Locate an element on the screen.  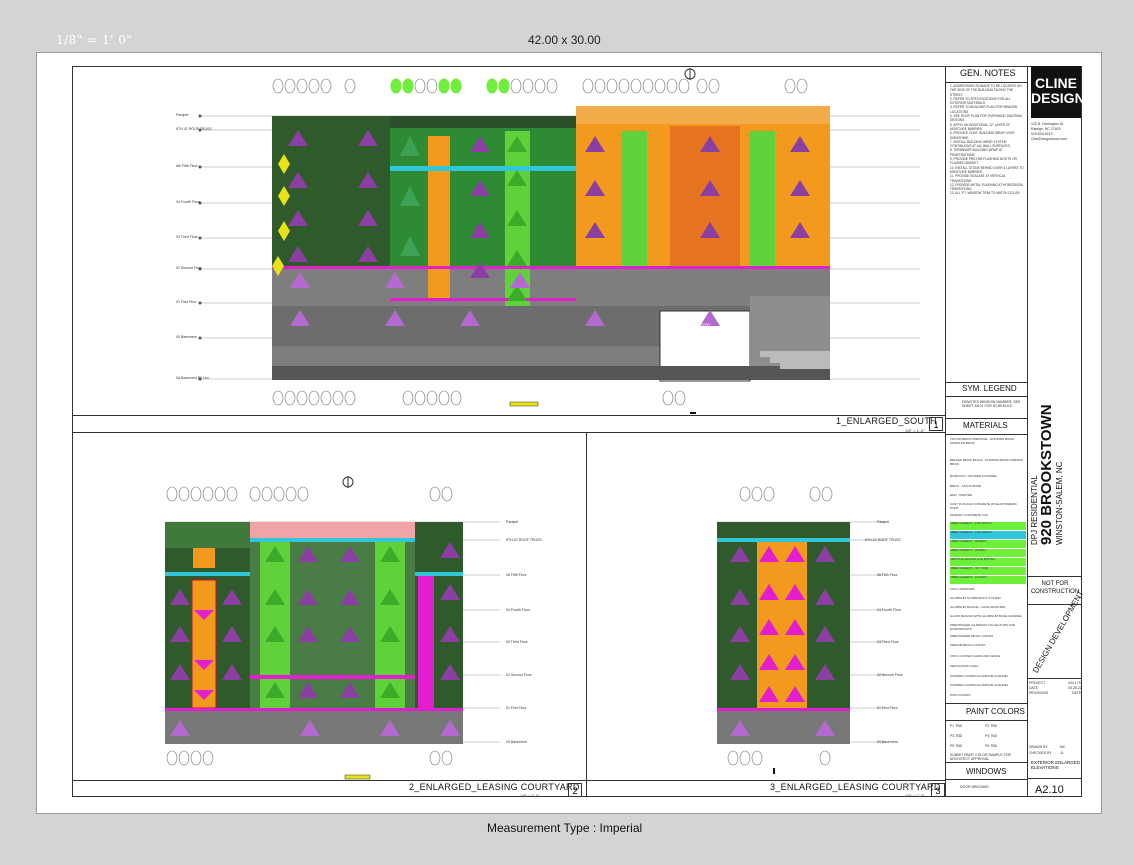
courtyard-left-drawing is located at coordinates (365, 625).